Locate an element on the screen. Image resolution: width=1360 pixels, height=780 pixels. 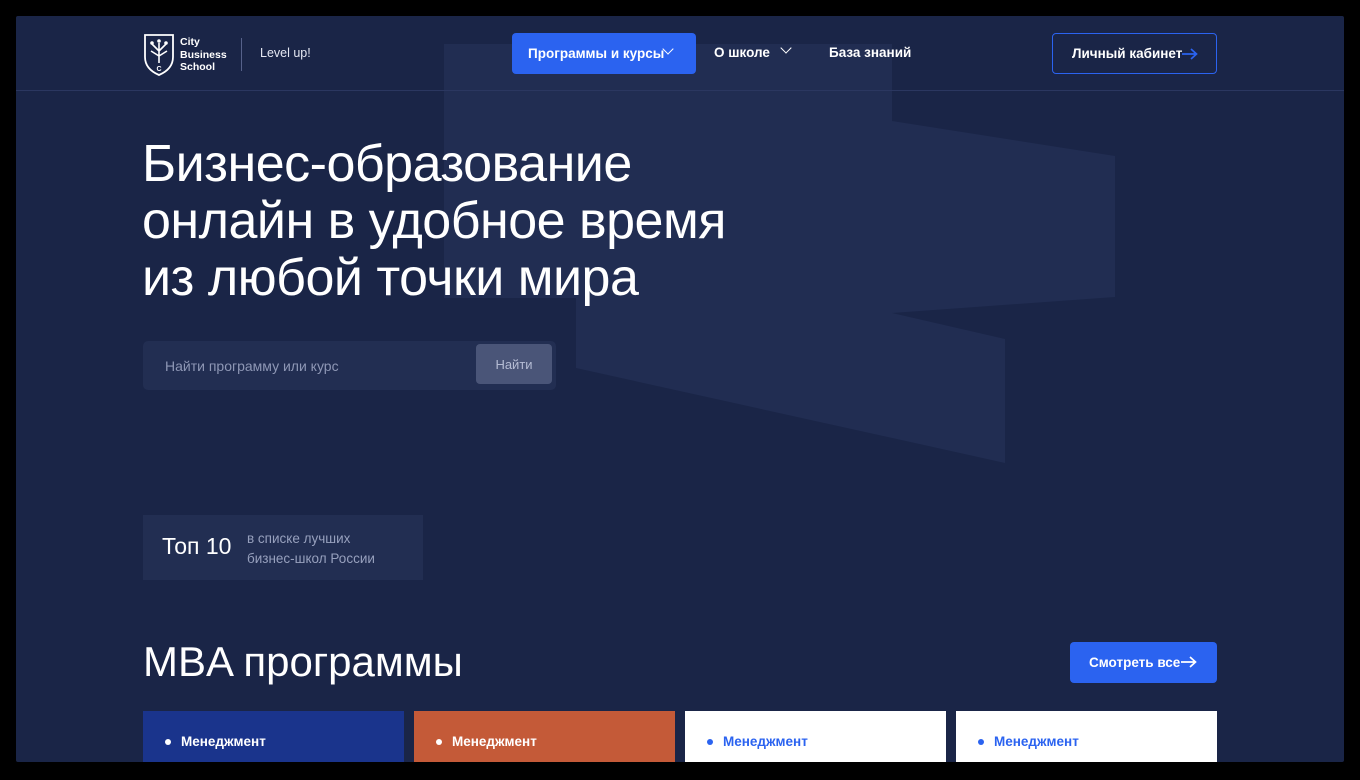
rating-text-line: бизнес-школ России is located at coordinates (311, 558).